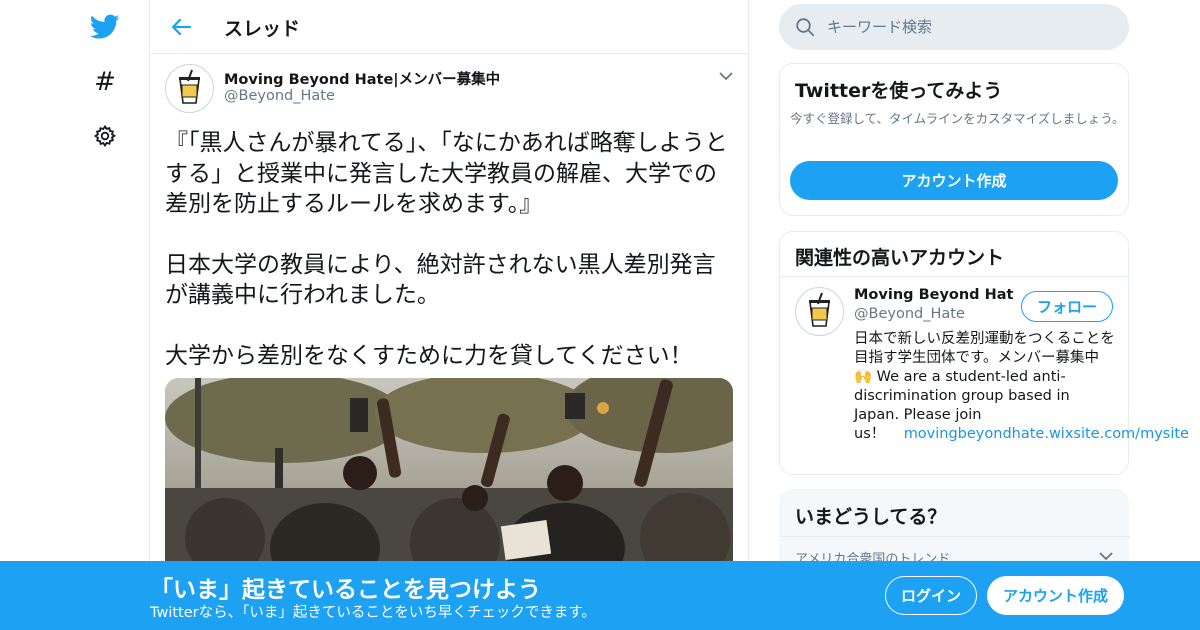  What do you see at coordinates (1046, 434) in the screenshot?
I see `bio-link: movingbeyondhate.wixsite.com/mysite` at bounding box center [1046, 434].